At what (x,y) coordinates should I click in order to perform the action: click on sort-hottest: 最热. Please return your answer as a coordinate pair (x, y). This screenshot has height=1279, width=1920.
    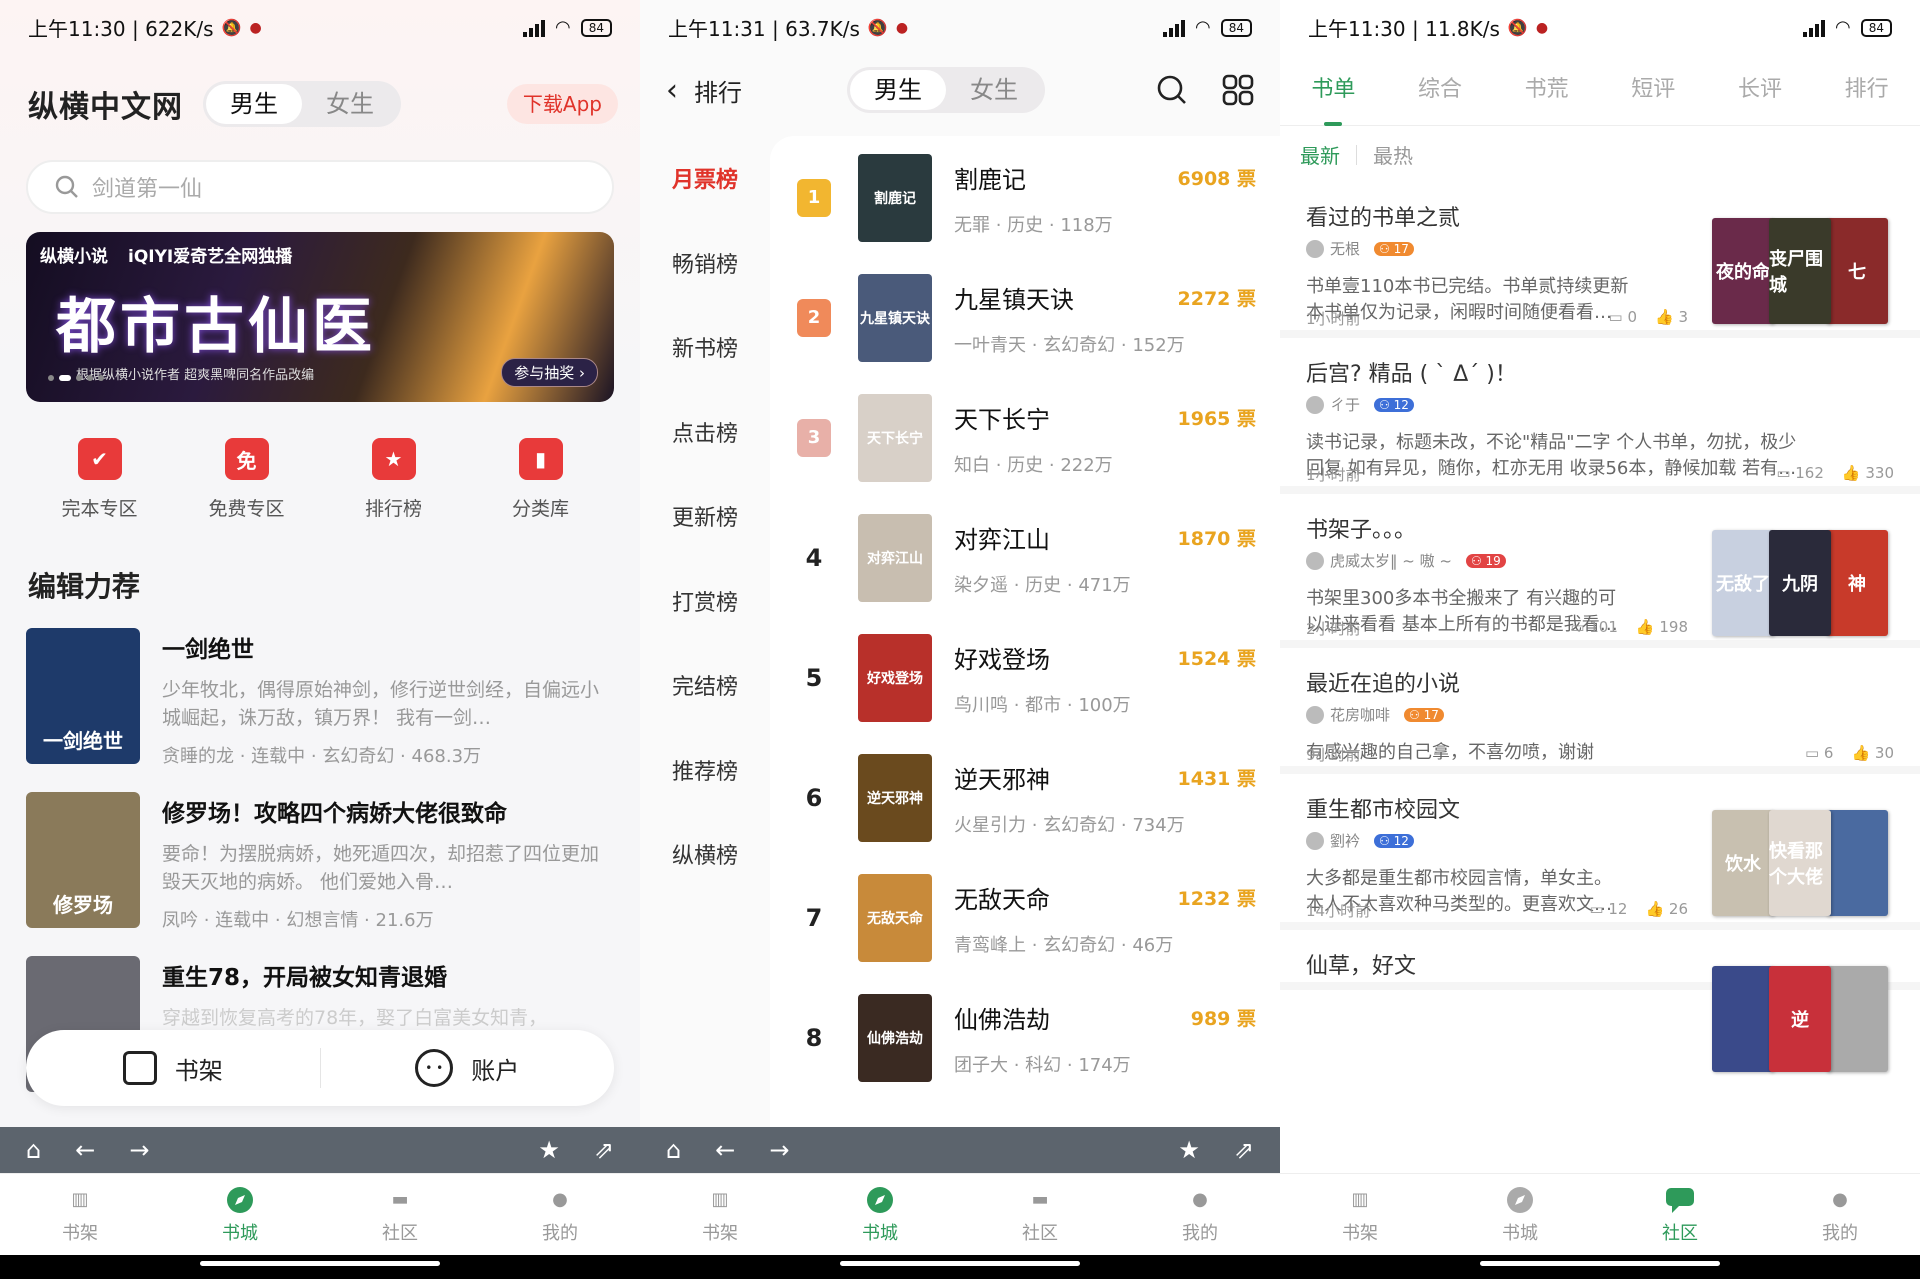
    Looking at the image, I should click on (1393, 154).